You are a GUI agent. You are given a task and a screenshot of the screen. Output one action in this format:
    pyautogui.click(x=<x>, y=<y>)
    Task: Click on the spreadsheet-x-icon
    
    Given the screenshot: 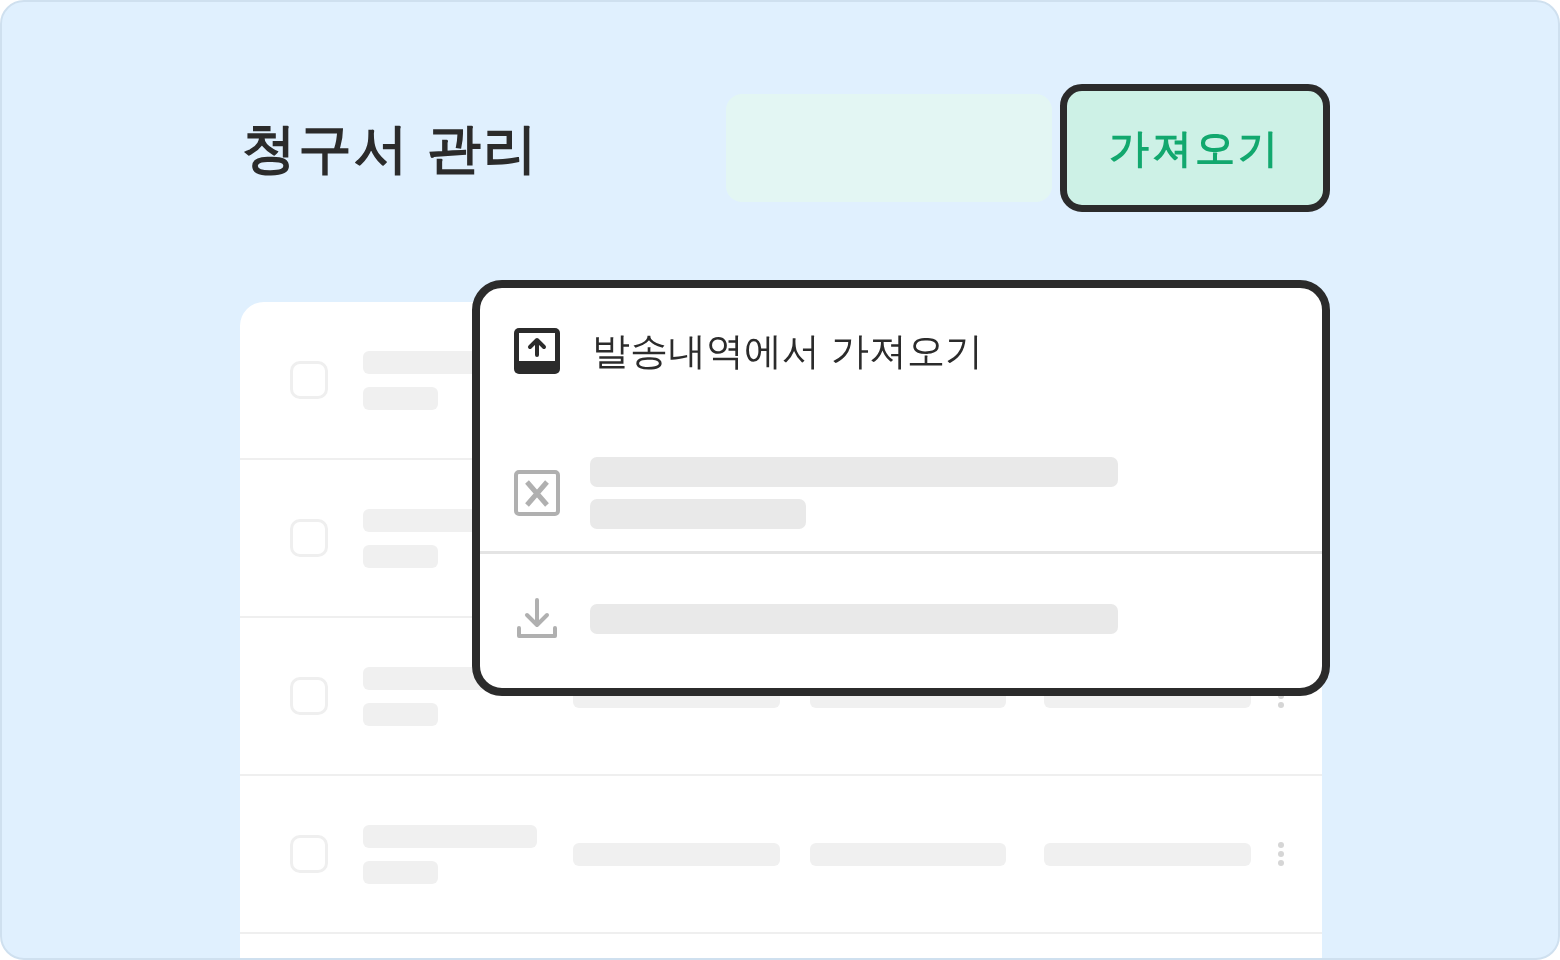 What is the action you would take?
    pyautogui.click(x=537, y=492)
    